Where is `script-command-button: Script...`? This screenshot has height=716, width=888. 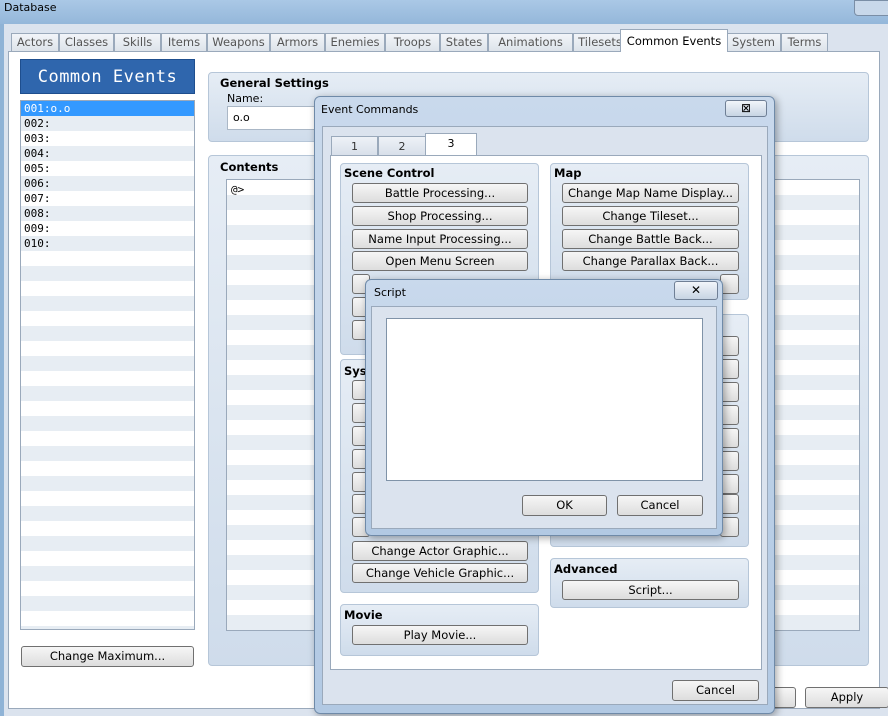
script-command-button: Script... is located at coordinates (650, 590).